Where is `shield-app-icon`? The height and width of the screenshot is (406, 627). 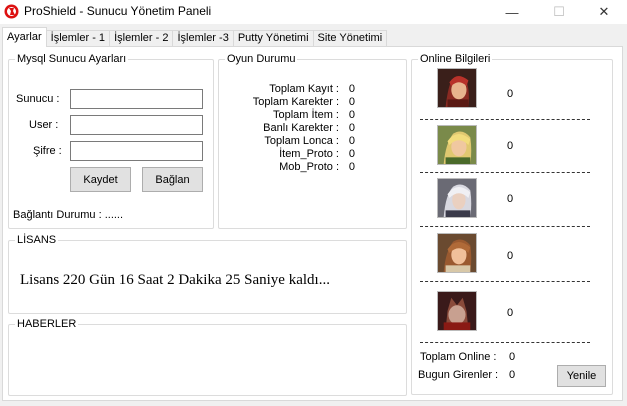
shield-app-icon is located at coordinates (11, 11).